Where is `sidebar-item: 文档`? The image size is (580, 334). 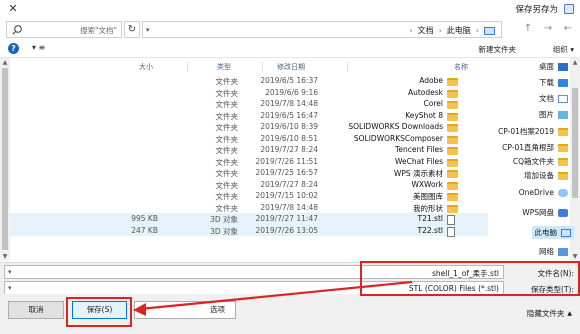
sidebar-item: 文档 is located at coordinates (553, 98).